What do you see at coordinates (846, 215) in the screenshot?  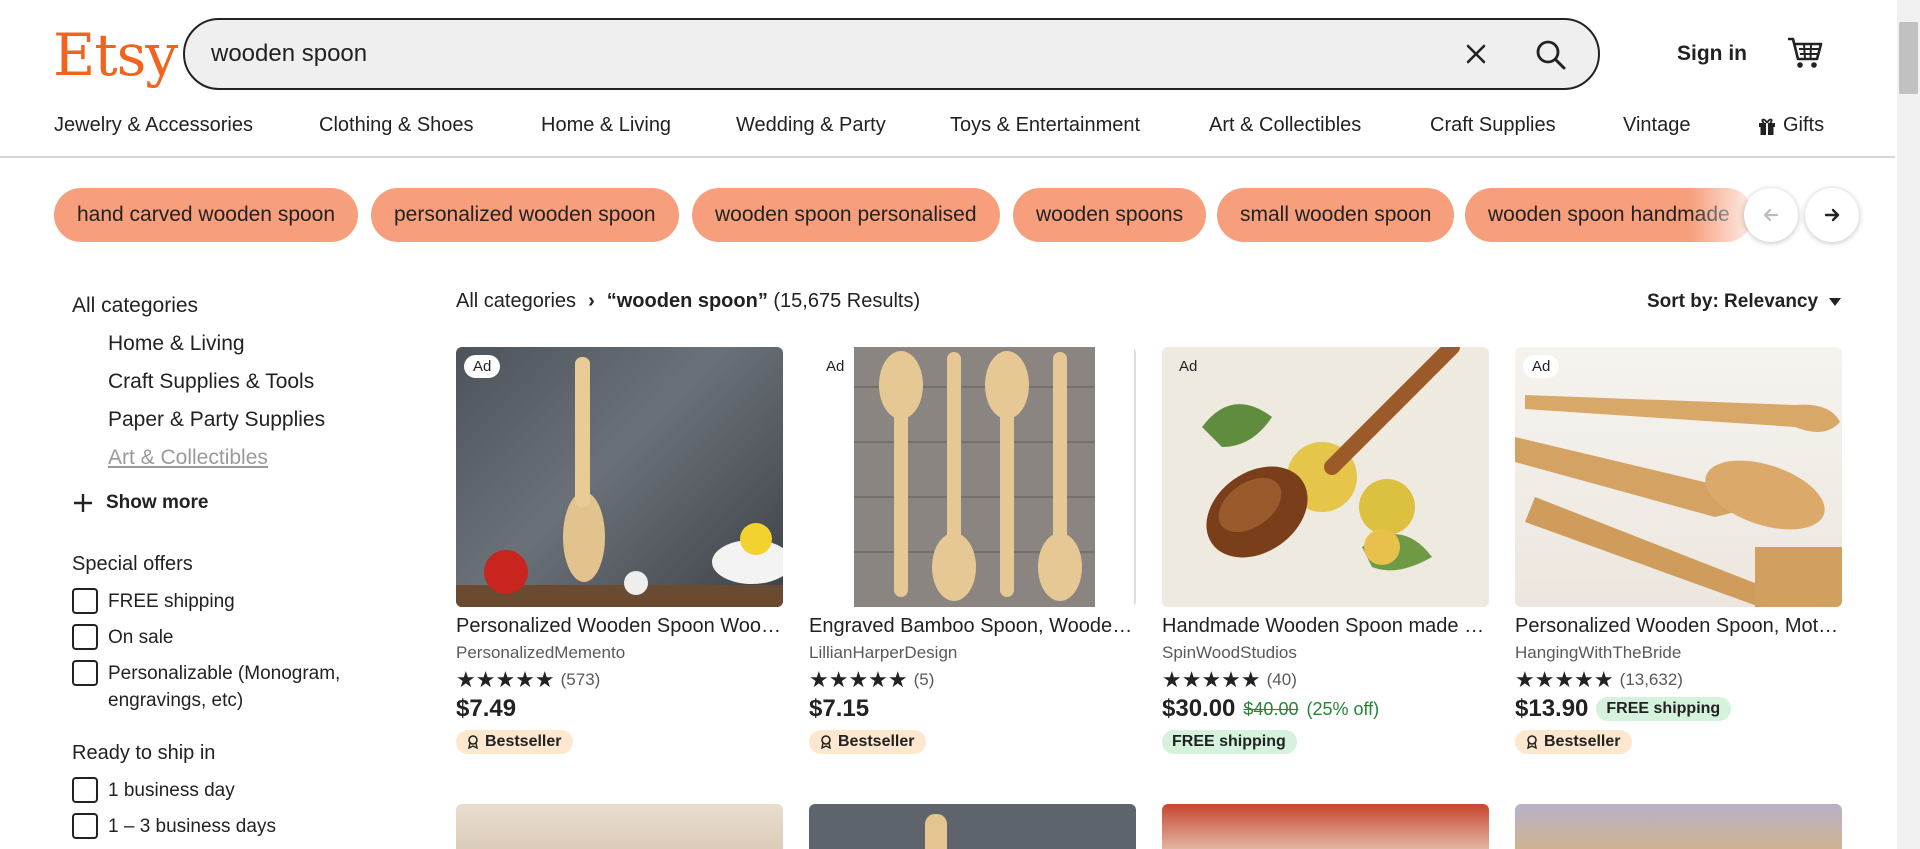 I see `chip-personalised: wooden spoon personalised` at bounding box center [846, 215].